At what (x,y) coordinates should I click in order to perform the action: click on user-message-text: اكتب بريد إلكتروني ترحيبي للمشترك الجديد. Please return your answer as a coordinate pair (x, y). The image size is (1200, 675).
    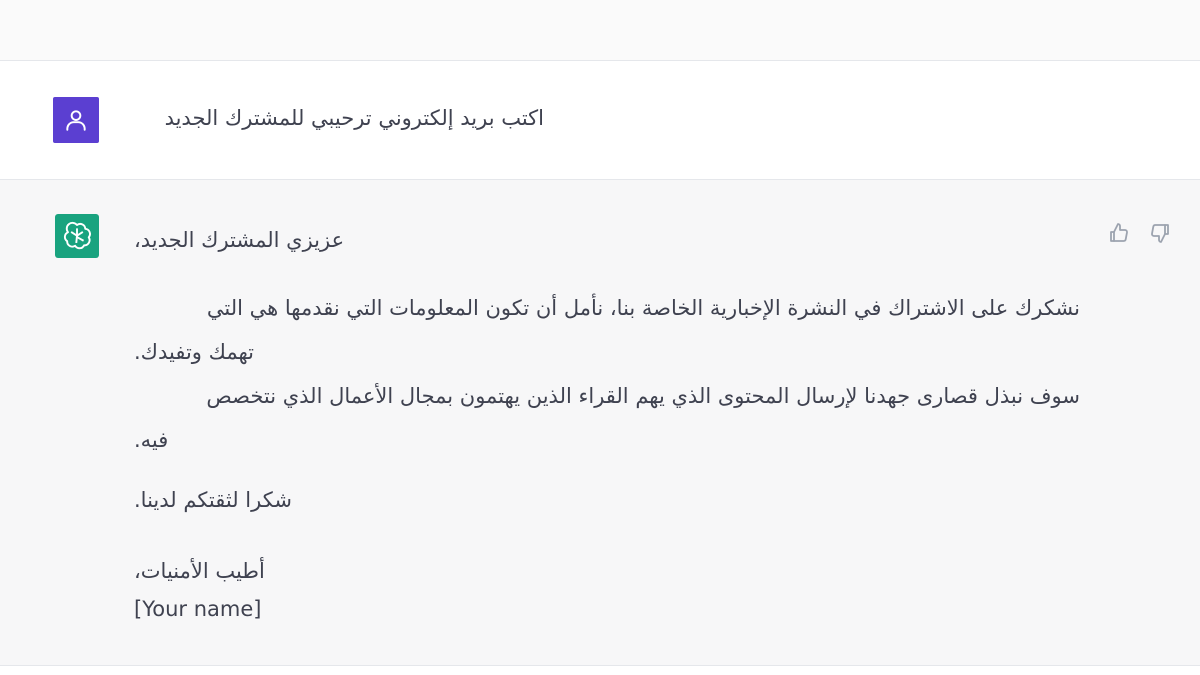
    Looking at the image, I should click on (354, 118).